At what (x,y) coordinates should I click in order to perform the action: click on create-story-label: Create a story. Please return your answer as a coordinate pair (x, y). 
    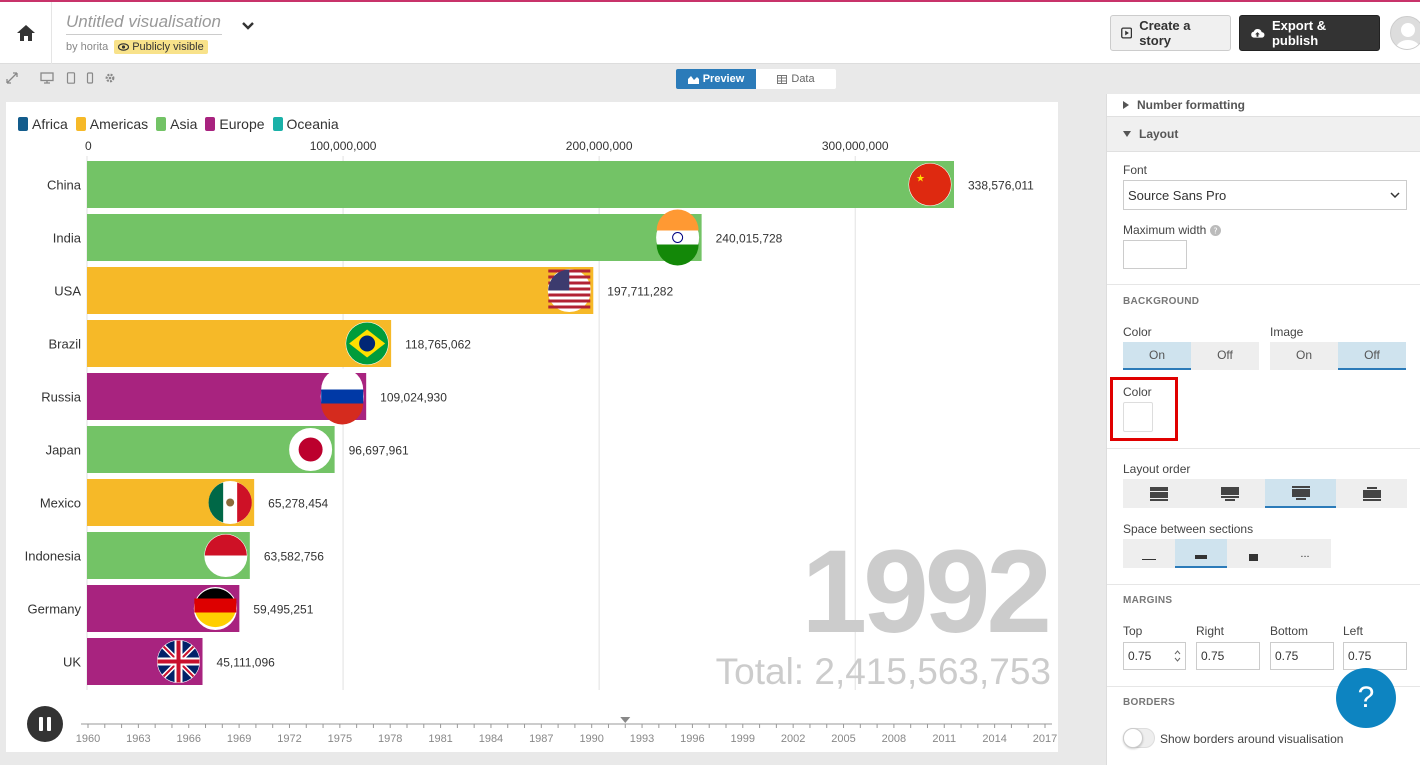
    Looking at the image, I should click on (1165, 33).